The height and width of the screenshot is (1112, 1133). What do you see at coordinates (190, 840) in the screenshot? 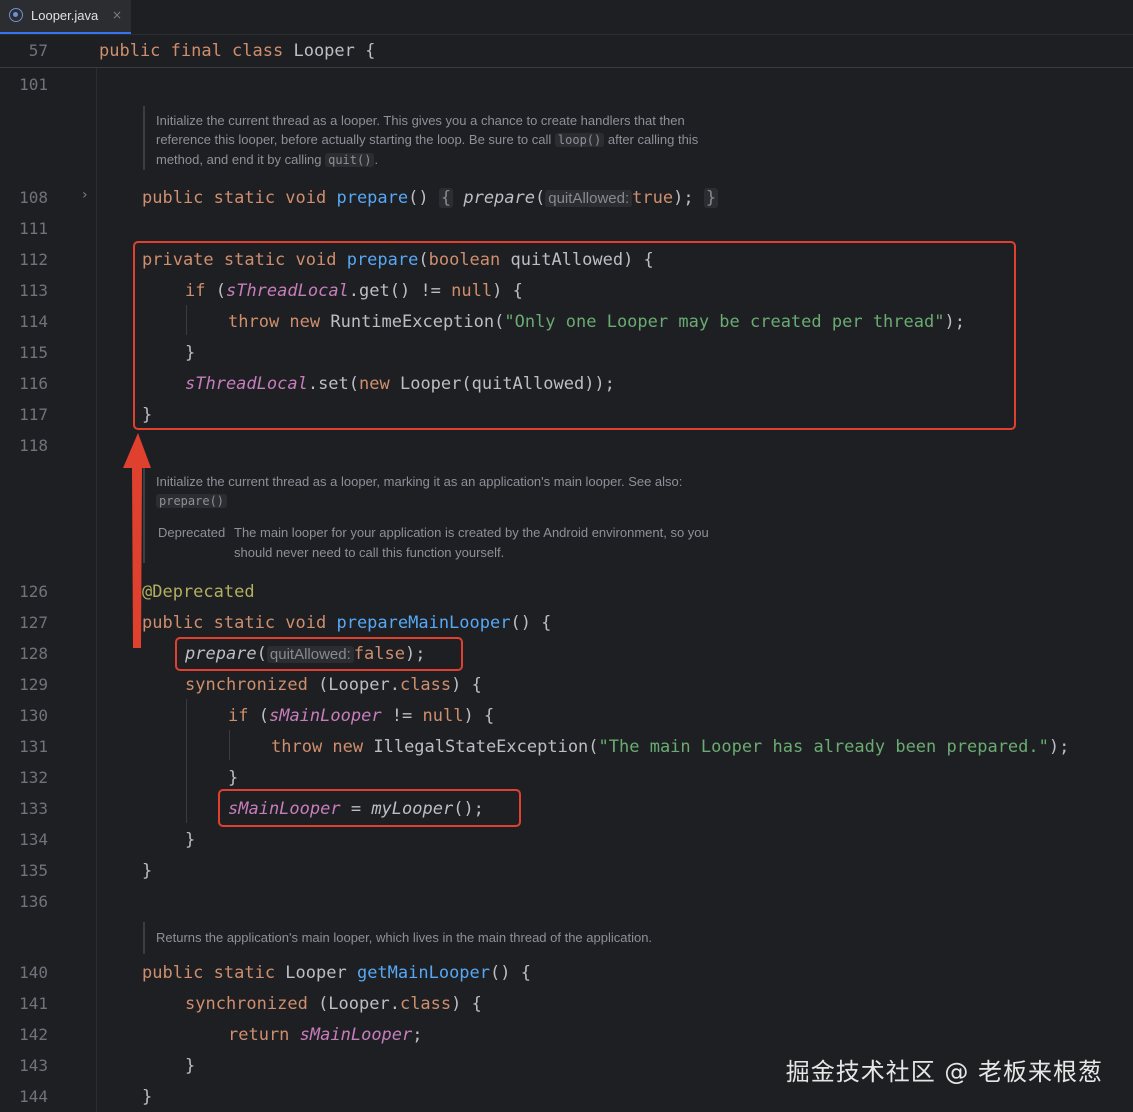
I see `code-line-134: }` at bounding box center [190, 840].